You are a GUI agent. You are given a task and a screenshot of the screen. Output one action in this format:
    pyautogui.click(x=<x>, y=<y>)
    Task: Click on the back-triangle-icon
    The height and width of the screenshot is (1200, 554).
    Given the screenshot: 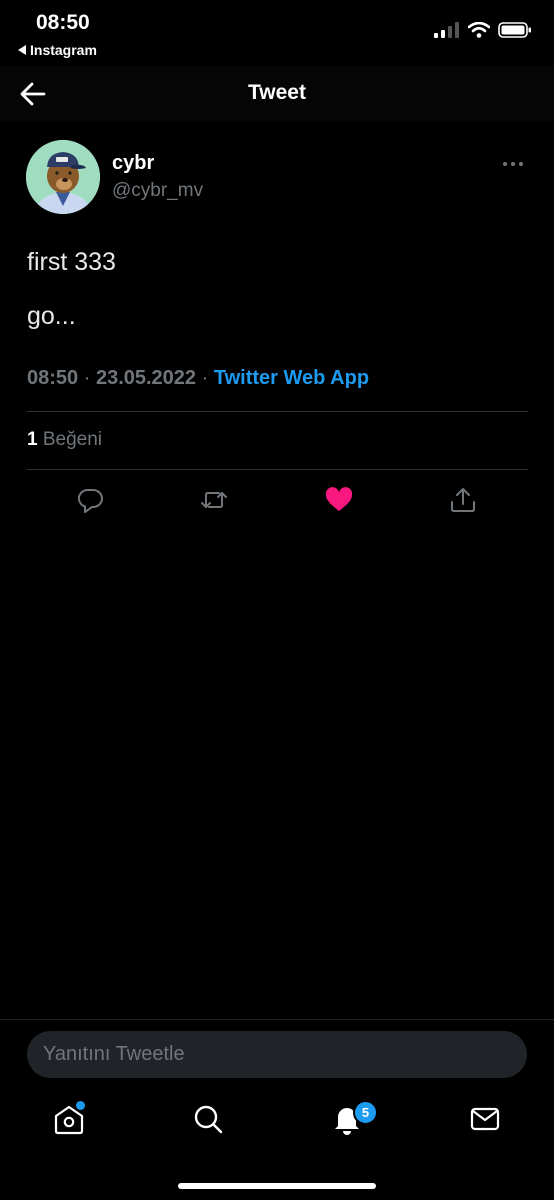 What is the action you would take?
    pyautogui.click(x=22, y=50)
    